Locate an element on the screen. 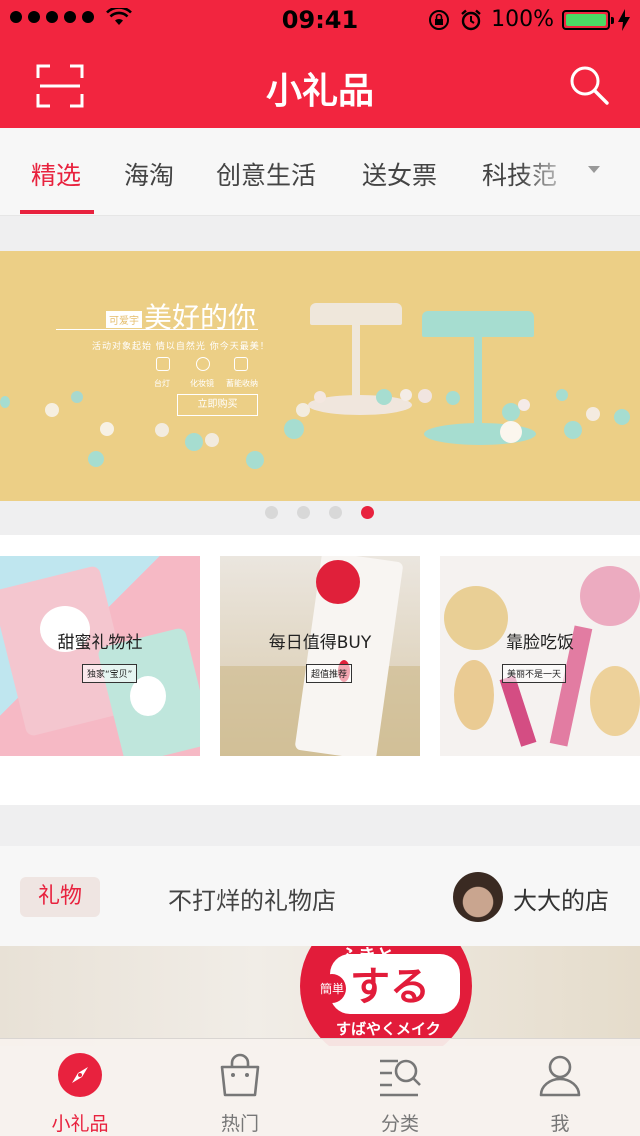 The width and height of the screenshot is (640, 1136). page-dot-active is located at coordinates (367, 512).